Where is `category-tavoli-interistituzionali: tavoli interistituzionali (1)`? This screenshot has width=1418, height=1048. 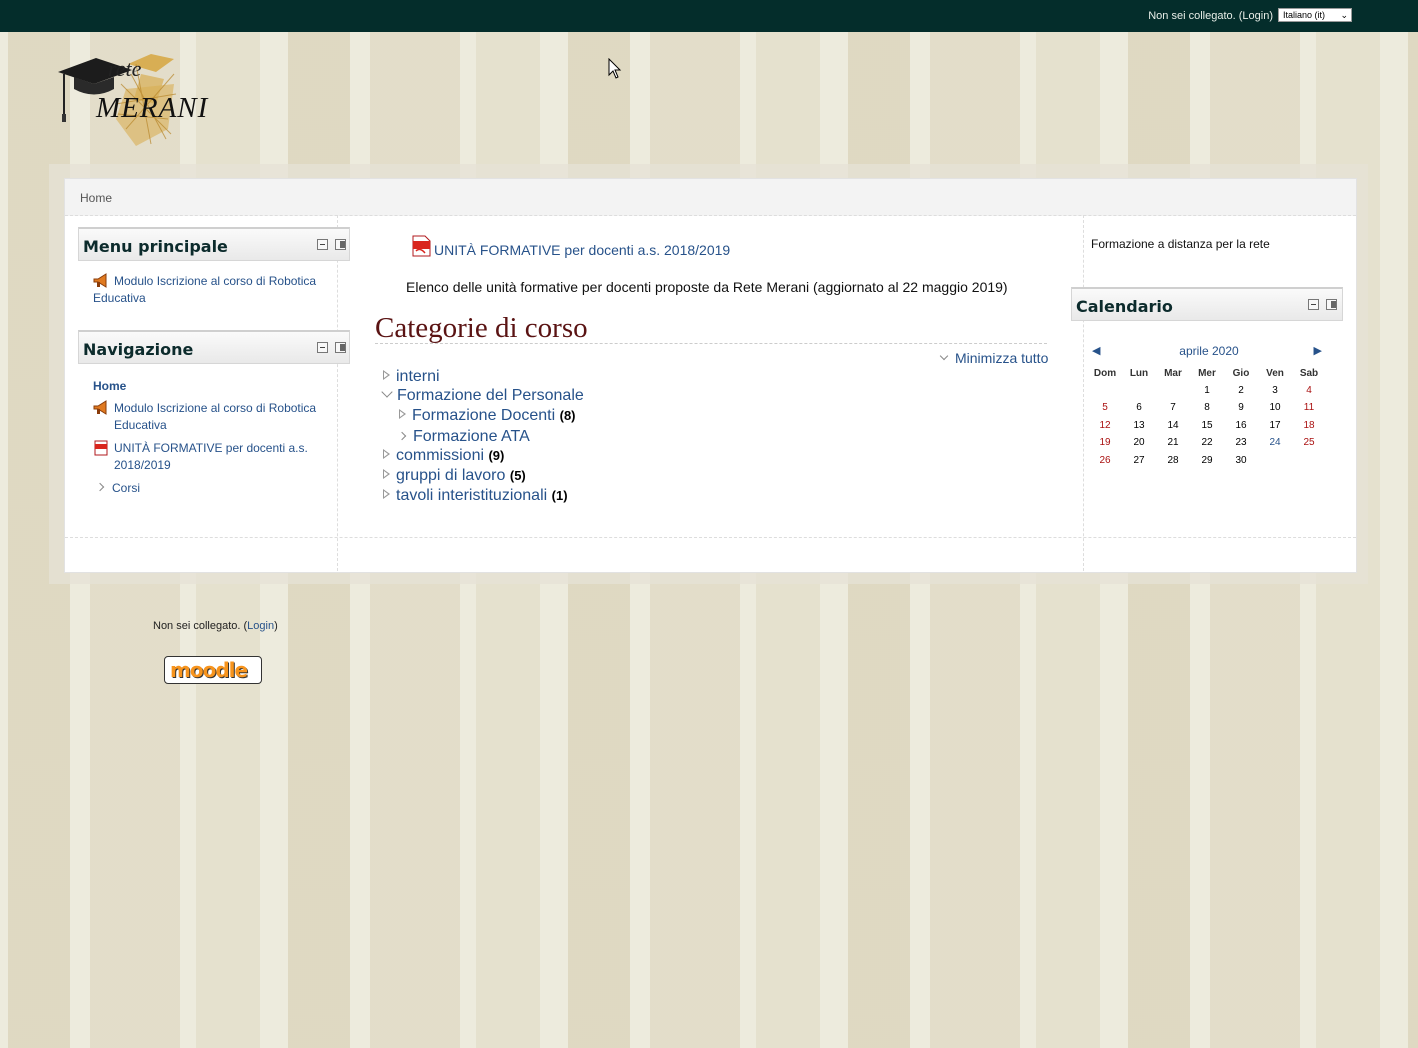 category-tavoli-interistituzionali: tavoli interistituzionali (1) is located at coordinates (475, 496).